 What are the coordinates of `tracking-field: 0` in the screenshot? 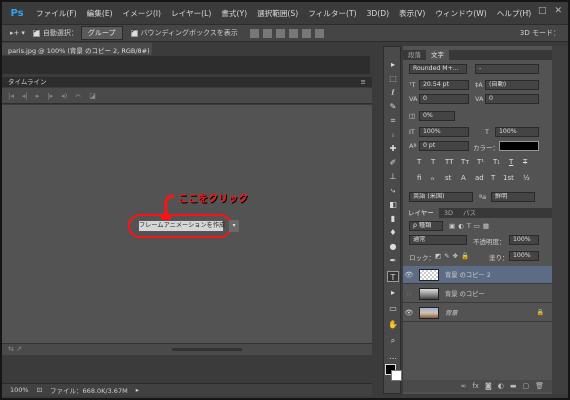 It's located at (512, 99).